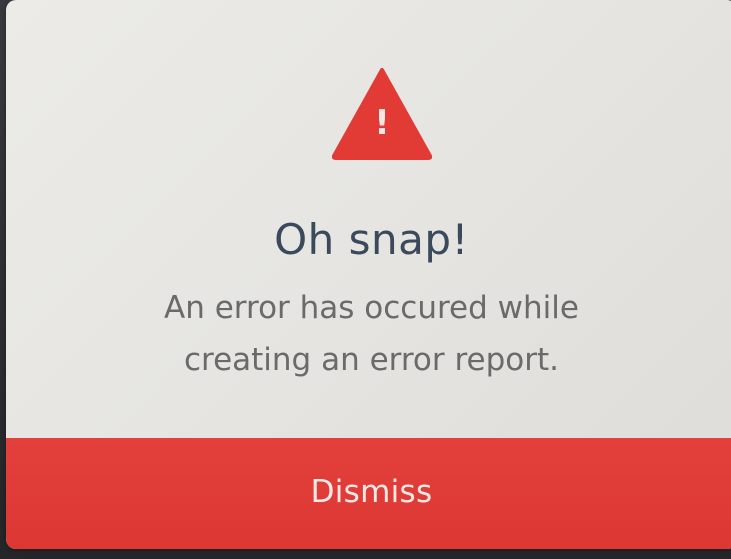  I want to click on warning-triangle-icon: !, so click(382, 114).